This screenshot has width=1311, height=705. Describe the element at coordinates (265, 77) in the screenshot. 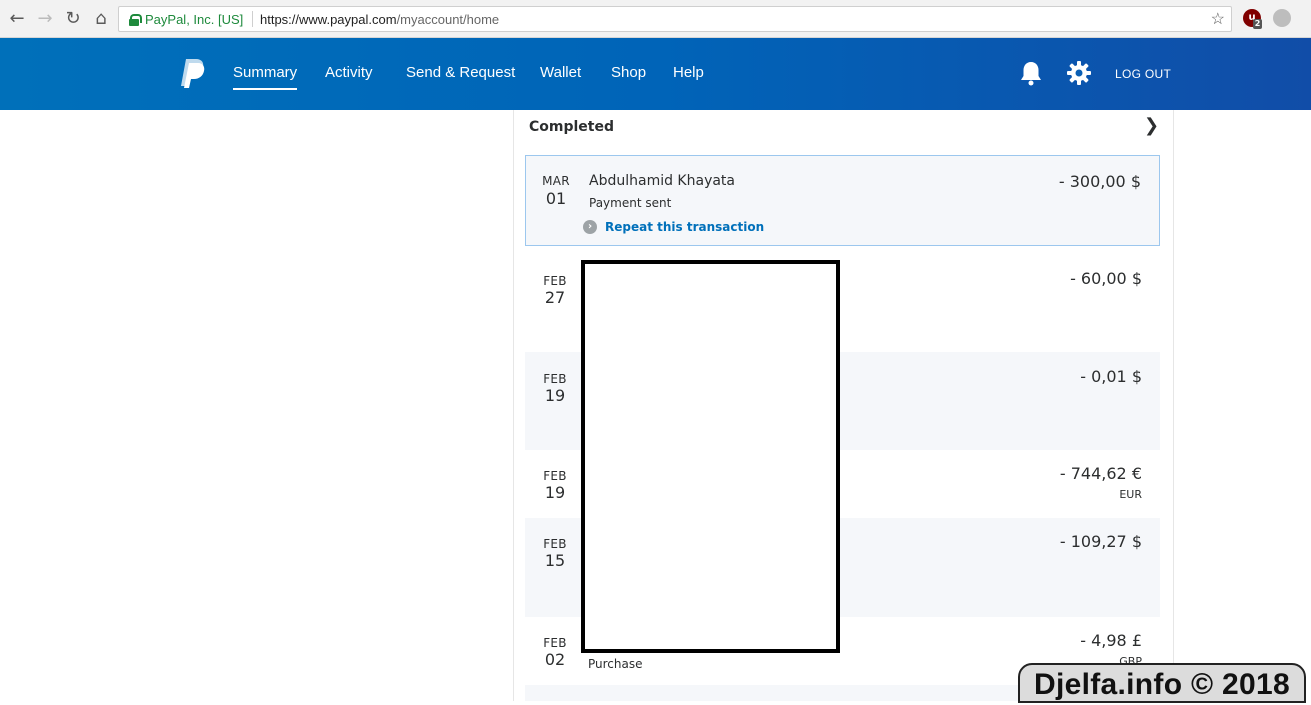

I see `nav-summary: Summary` at that location.